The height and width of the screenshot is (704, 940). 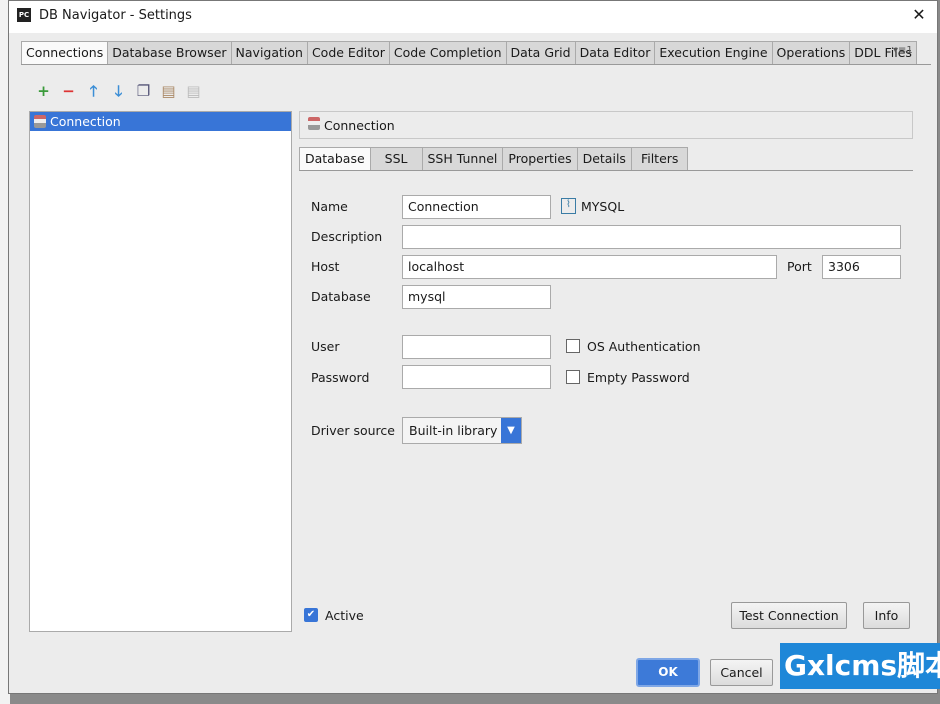 What do you see at coordinates (325, 346) in the screenshot?
I see `user-label: User` at bounding box center [325, 346].